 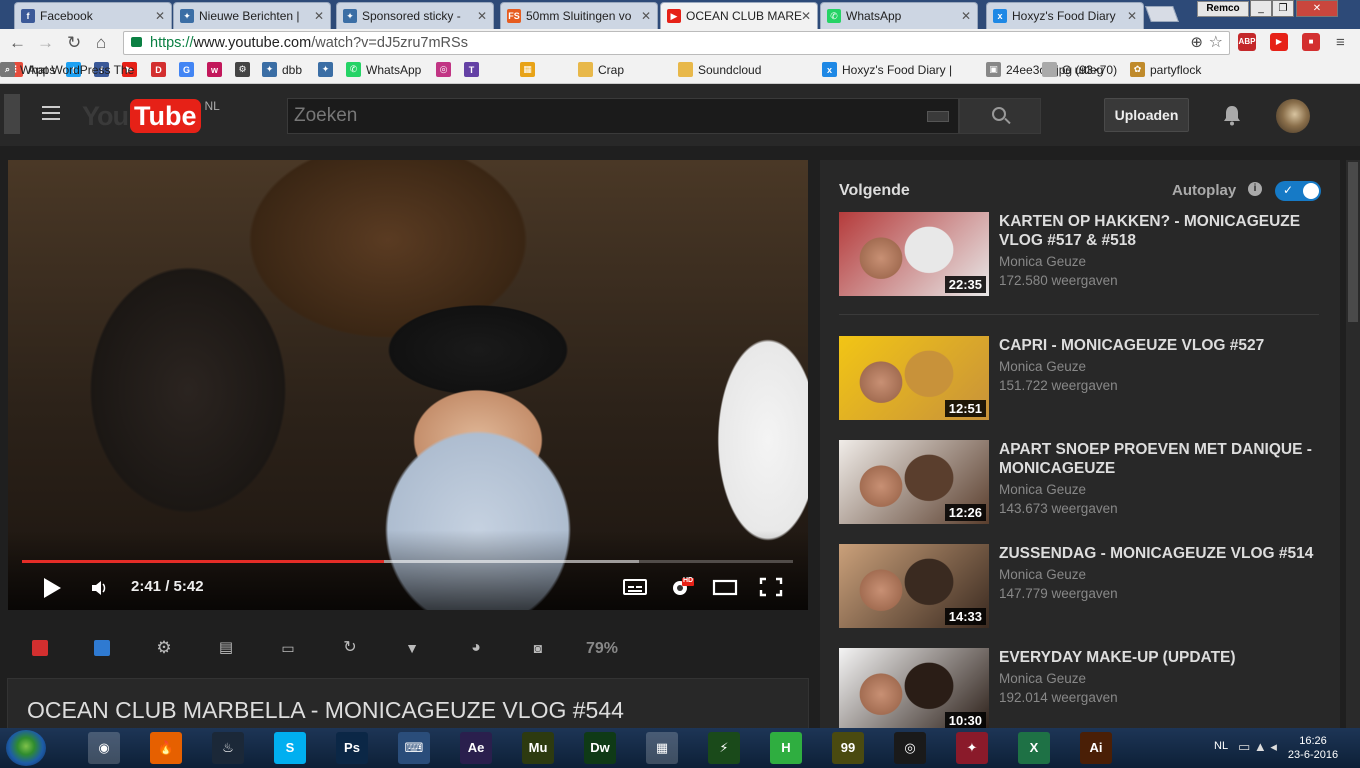 What do you see at coordinates (245, 69) in the screenshot?
I see `bookmark-item: ⚙` at bounding box center [245, 69].